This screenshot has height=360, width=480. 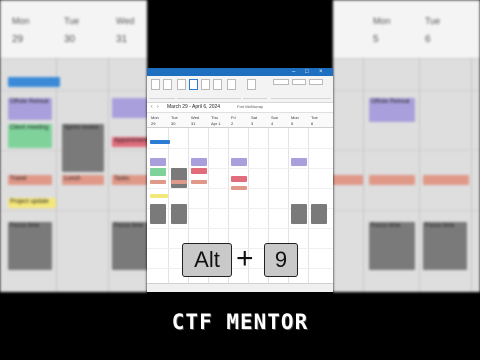 What do you see at coordinates (240, 322) in the screenshot?
I see `brand-caption: CTF MENTOR` at bounding box center [240, 322].